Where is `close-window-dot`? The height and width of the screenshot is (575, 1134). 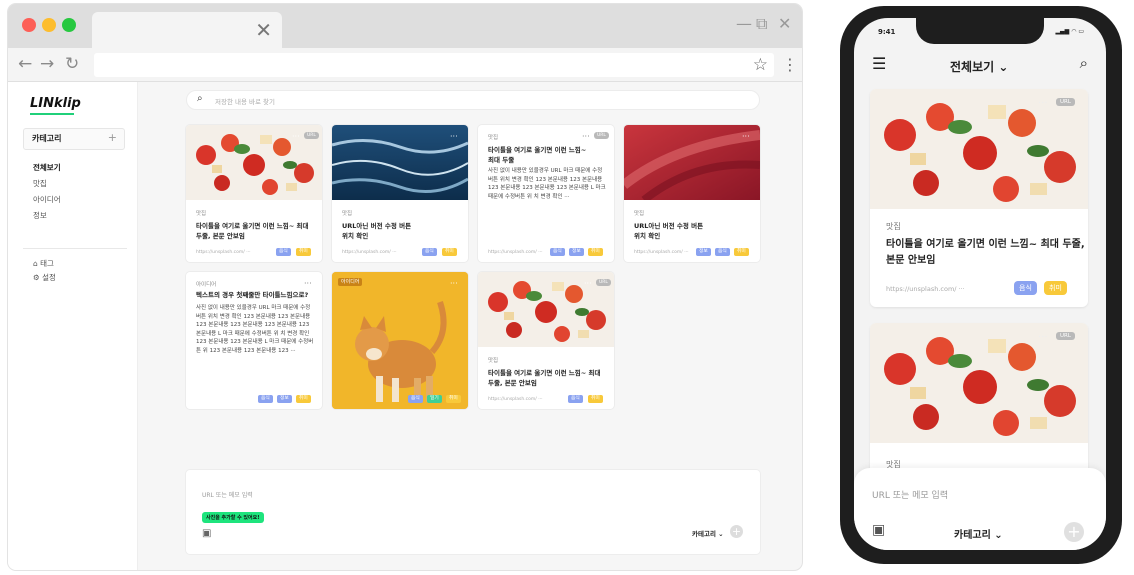 close-window-dot is located at coordinates (29, 25).